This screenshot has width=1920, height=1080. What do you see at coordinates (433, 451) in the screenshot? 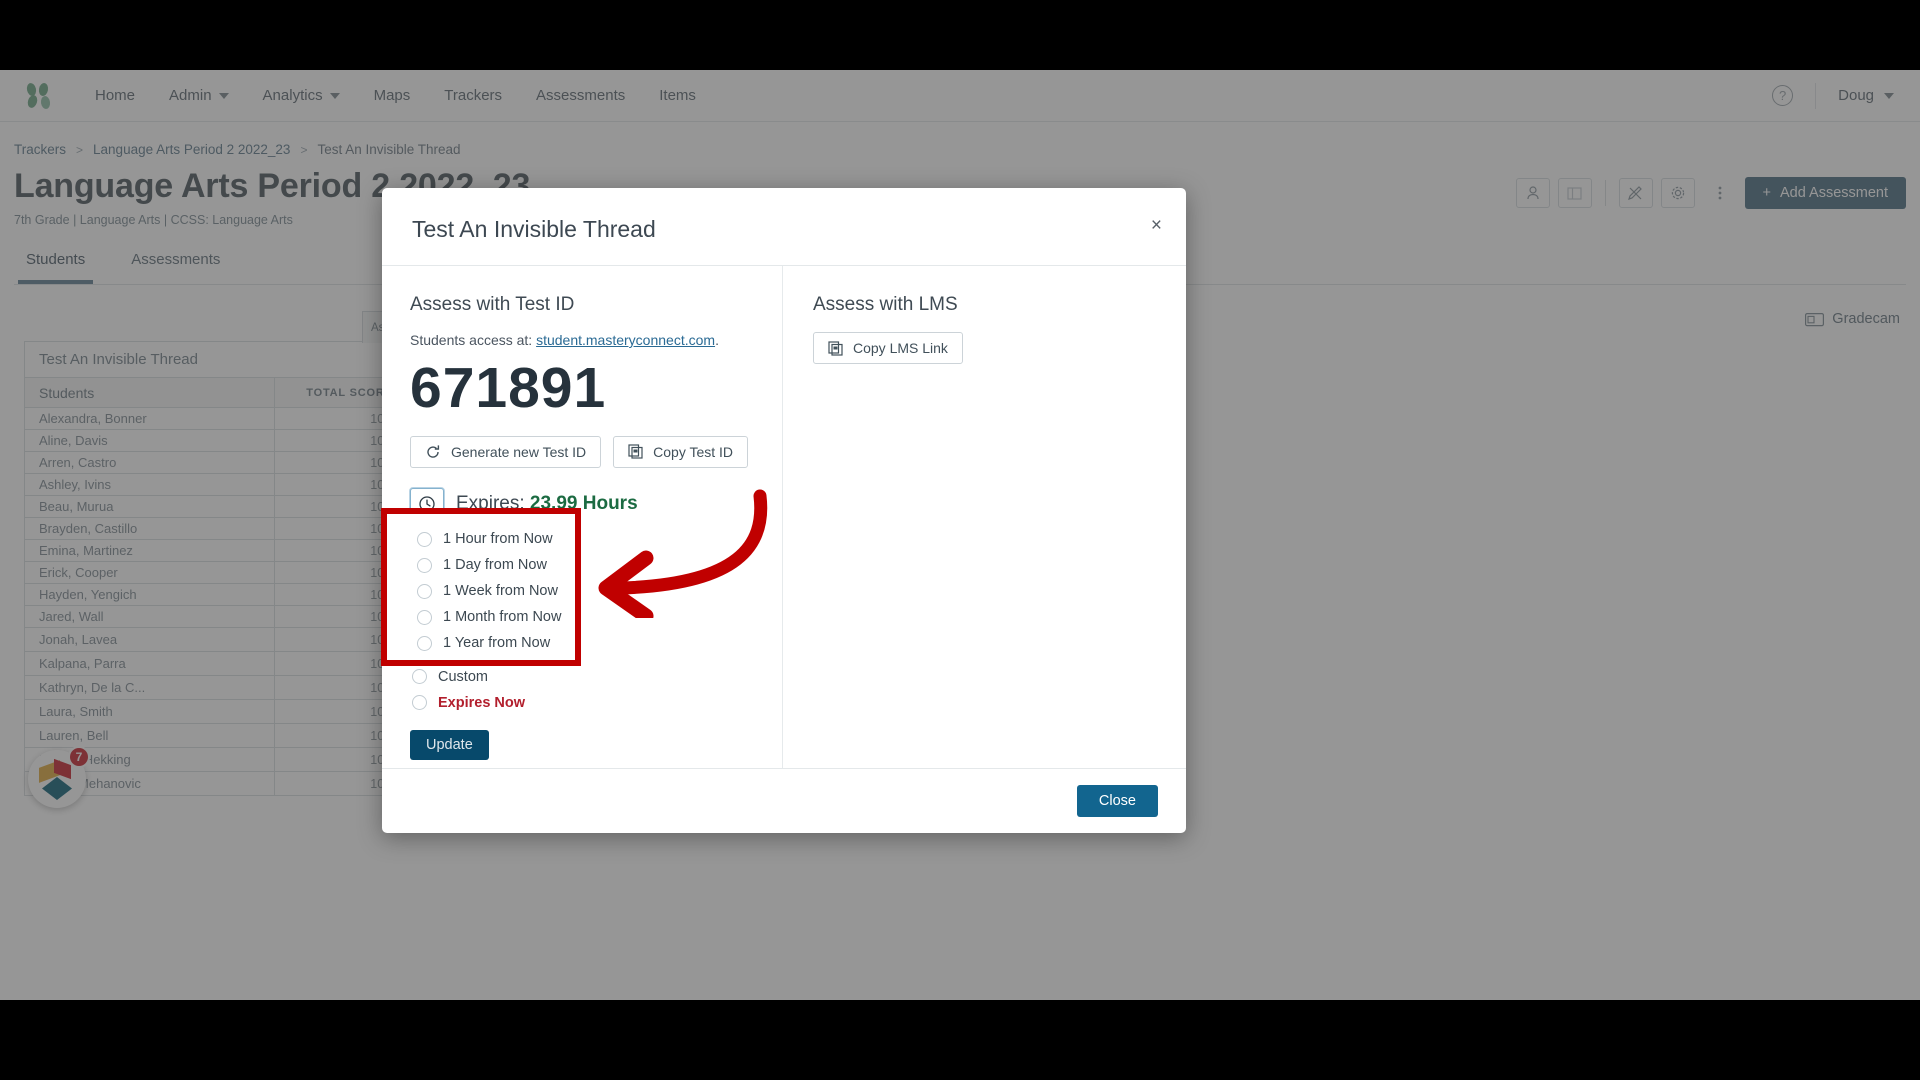
I see `refresh-icon` at bounding box center [433, 451].